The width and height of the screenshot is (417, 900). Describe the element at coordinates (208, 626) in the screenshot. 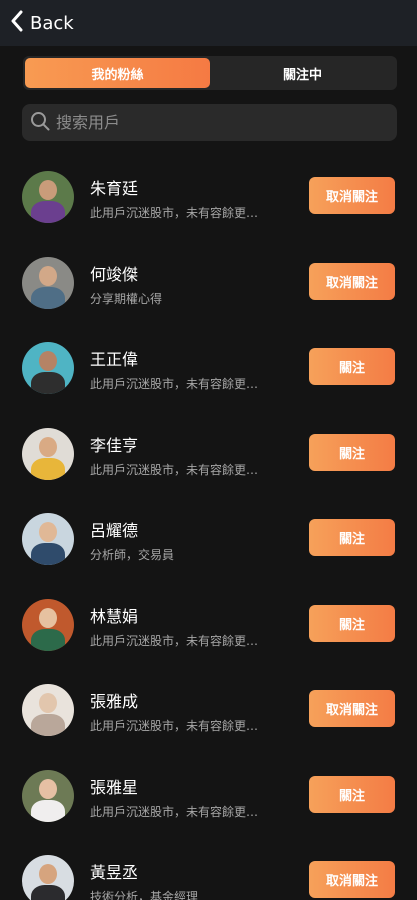

I see `list-item: 林慧娟此用戶沉迷股市，未有容餘更… 關注` at that location.